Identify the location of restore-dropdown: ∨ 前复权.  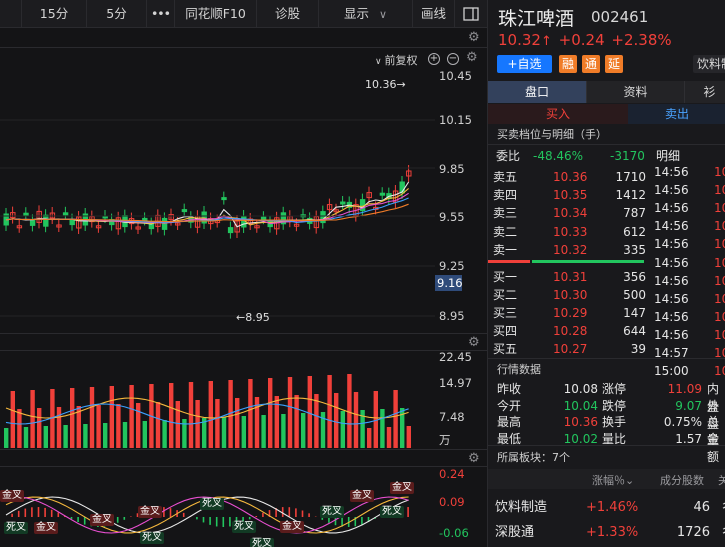
(396, 60).